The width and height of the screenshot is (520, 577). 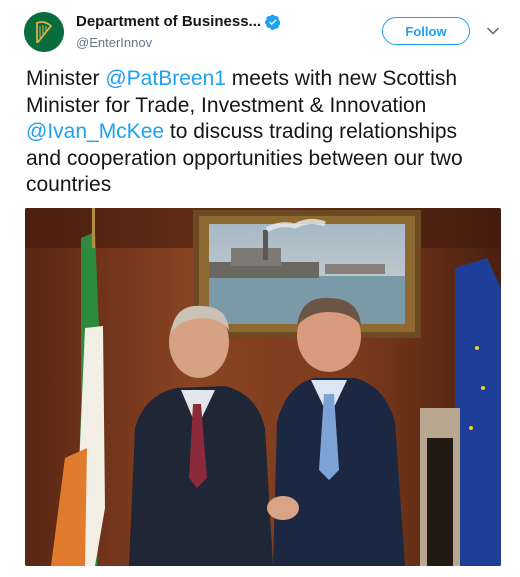 I want to click on verified-badge-icon, so click(x=273, y=22).